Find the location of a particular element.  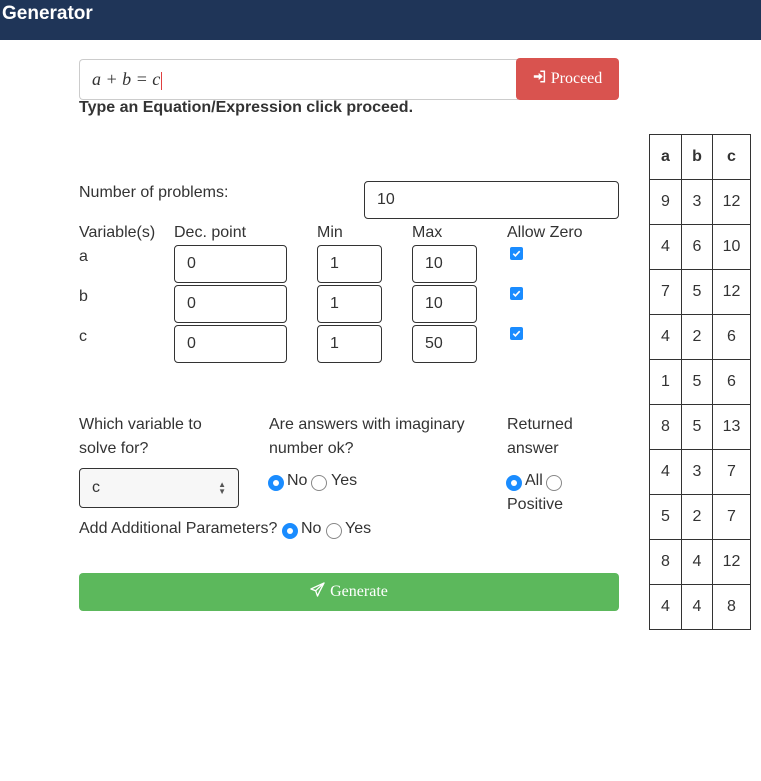

imaginary-no-radio is located at coordinates (276, 483).